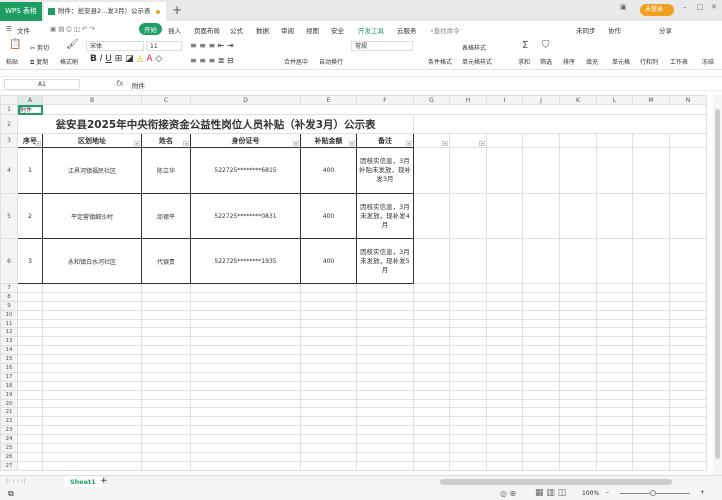  Describe the element at coordinates (685, 7) in the screenshot. I see `minimize-icon: –` at that location.